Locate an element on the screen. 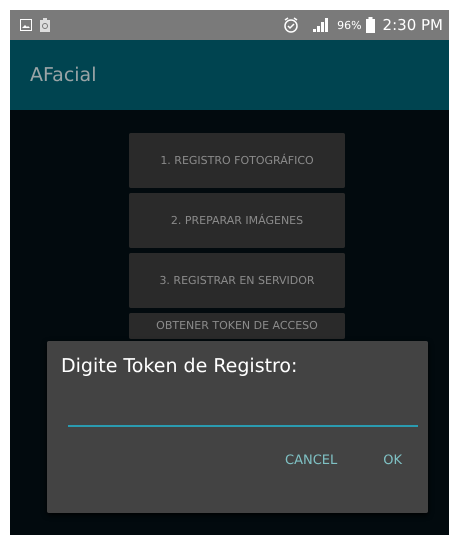 The width and height of the screenshot is (453, 546). dialog-action-button: OK is located at coordinates (392, 460).